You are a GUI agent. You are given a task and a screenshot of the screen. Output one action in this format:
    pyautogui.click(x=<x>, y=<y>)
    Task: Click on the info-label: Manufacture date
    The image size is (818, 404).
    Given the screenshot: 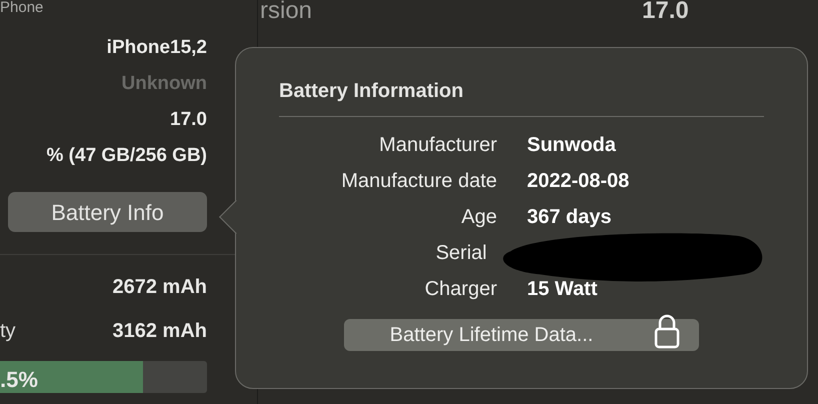 What is the action you would take?
    pyautogui.click(x=418, y=181)
    